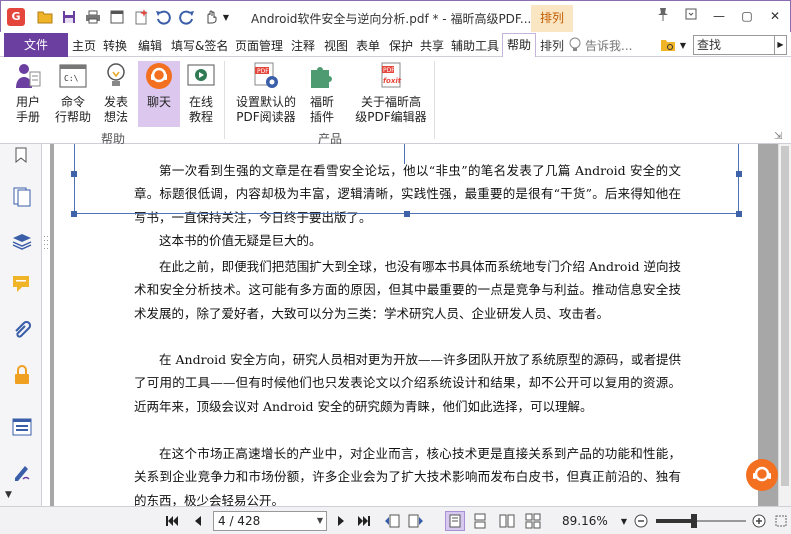 This screenshot has height=534, width=791. What do you see at coordinates (36, 45) in the screenshot?
I see `tab-file: 文件` at bounding box center [36, 45].